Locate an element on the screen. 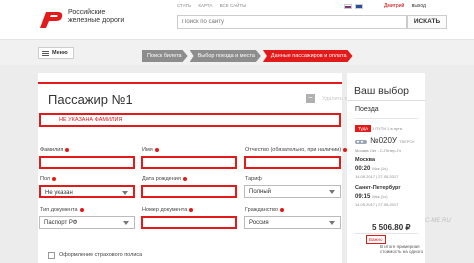 The width and height of the screenshot is (474, 263). top-links: СТАТЬ КАРТА ВСЕ САЙТЫ is located at coordinates (214, 5).